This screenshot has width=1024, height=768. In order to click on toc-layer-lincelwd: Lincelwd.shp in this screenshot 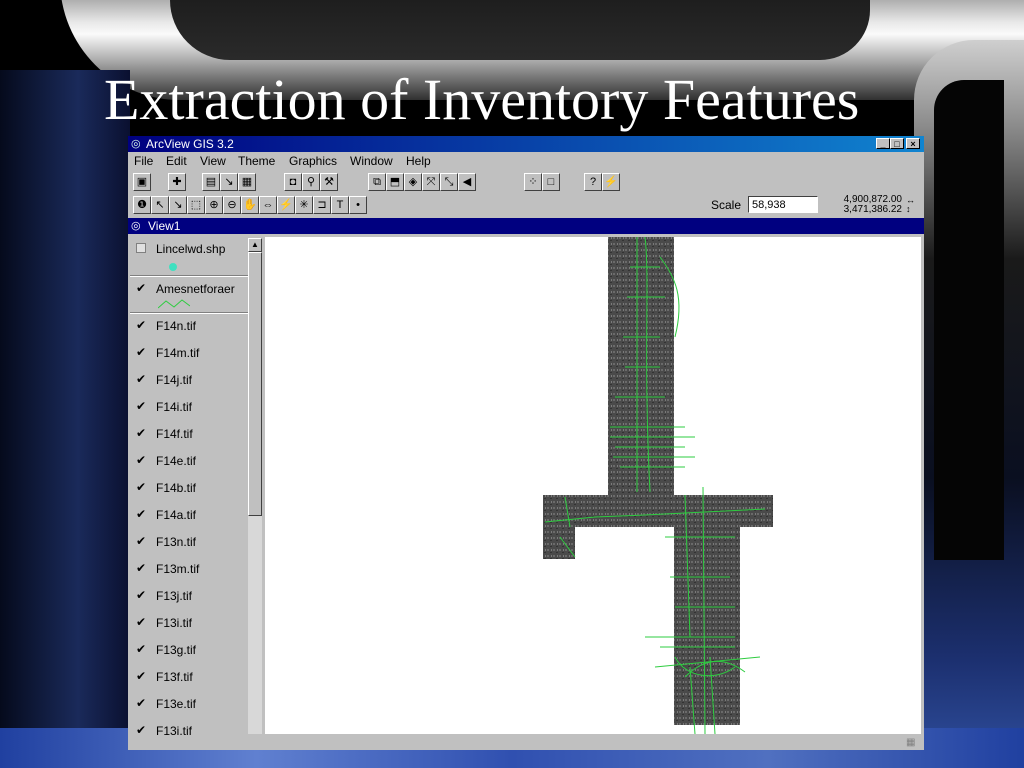, I will do `click(189, 256)`.